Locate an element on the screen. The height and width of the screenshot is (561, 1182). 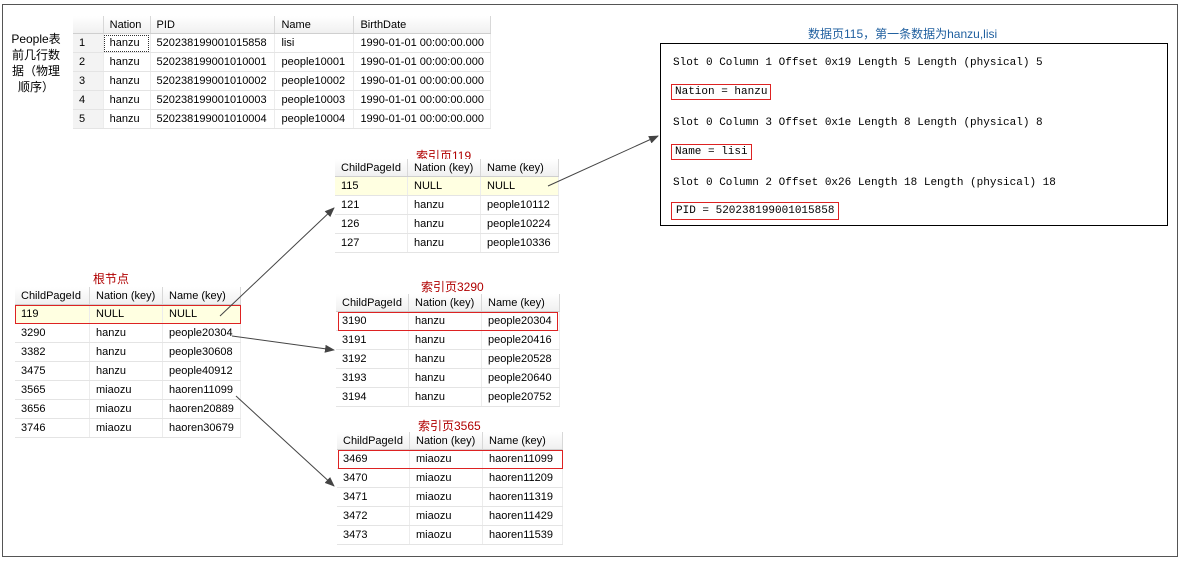
arrow-index119-to-datapage is located at coordinates (603, 161).